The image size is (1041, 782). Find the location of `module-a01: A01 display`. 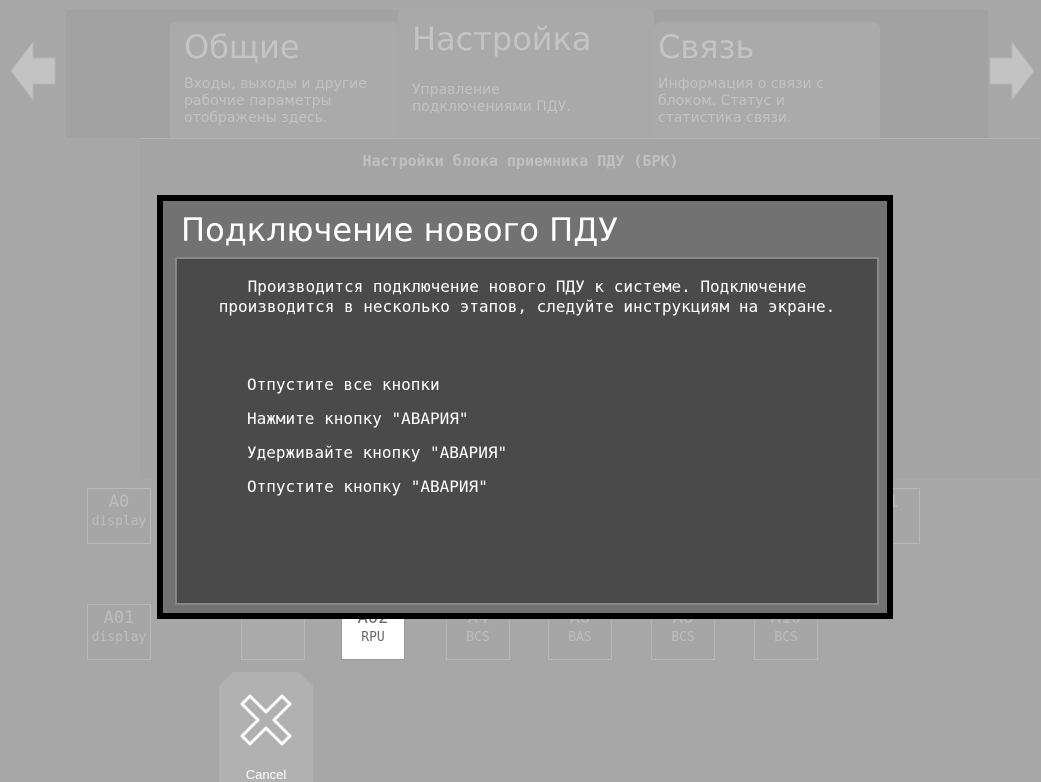

module-a01: A01 display is located at coordinates (119, 632).